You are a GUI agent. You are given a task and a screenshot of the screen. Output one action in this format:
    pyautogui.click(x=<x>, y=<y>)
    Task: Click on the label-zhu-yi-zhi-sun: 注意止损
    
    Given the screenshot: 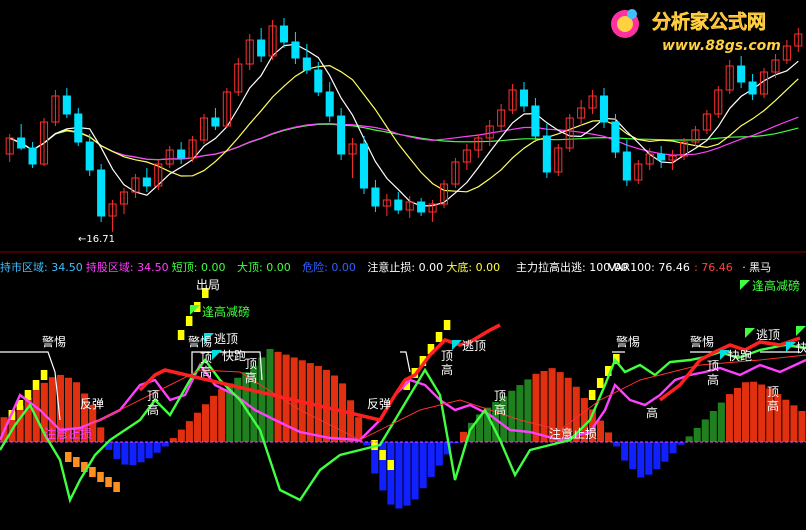 What is the action you would take?
    pyautogui.click(x=68, y=433)
    